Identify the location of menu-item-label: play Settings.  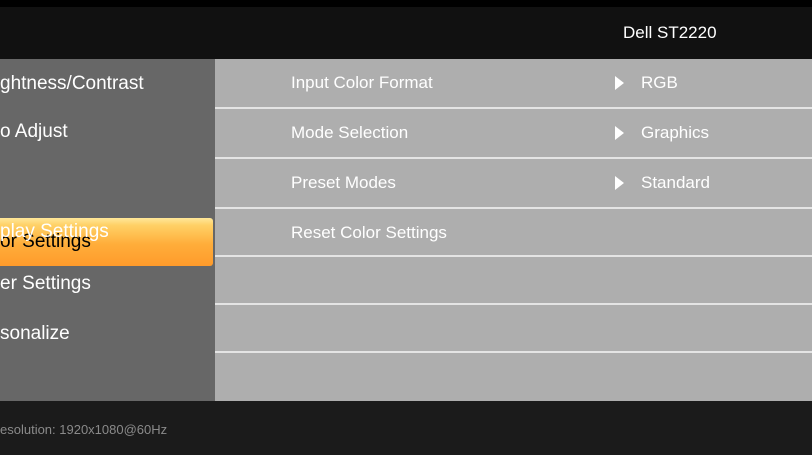
(54, 231).